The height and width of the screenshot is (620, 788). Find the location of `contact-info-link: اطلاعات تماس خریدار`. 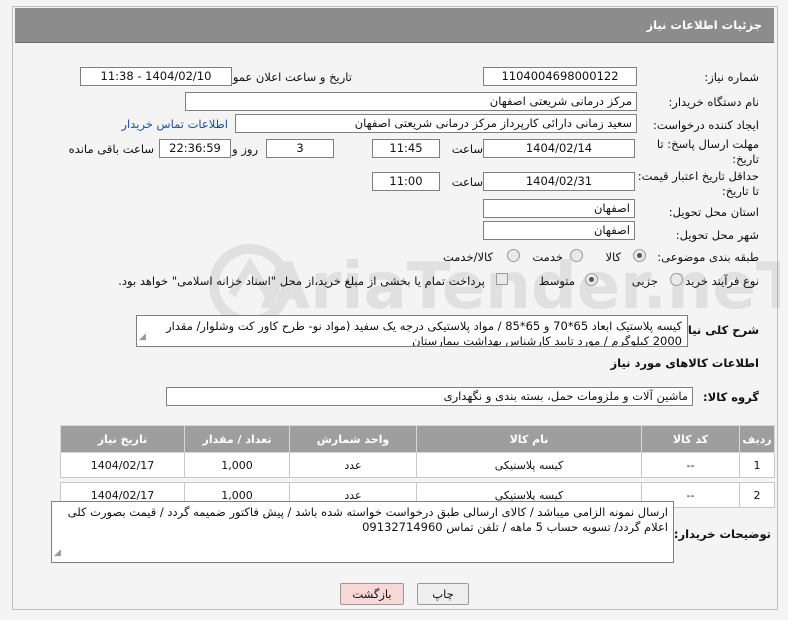

contact-info-link: اطلاعات تماس خریدار is located at coordinates (174, 124).